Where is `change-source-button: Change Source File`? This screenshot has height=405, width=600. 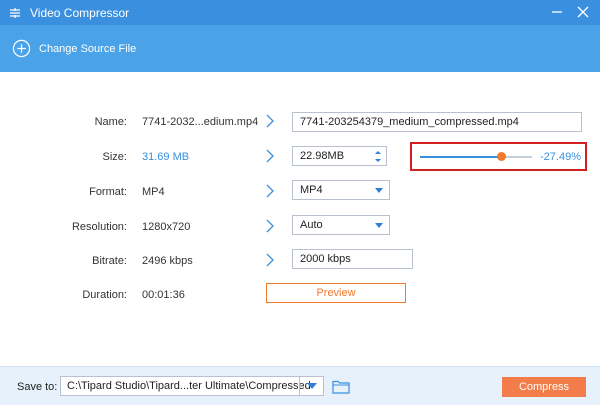 change-source-button: Change Source File is located at coordinates (74, 48).